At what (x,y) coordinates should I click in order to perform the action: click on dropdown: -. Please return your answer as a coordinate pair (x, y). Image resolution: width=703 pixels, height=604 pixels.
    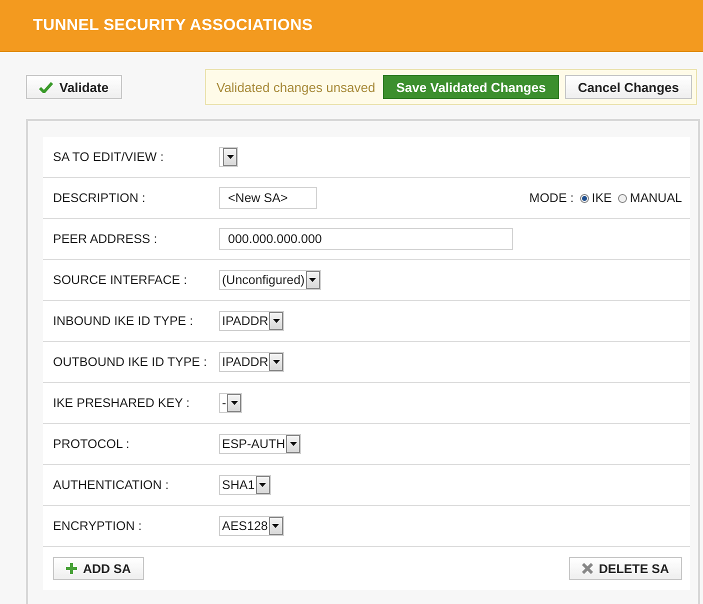
    Looking at the image, I should click on (230, 403).